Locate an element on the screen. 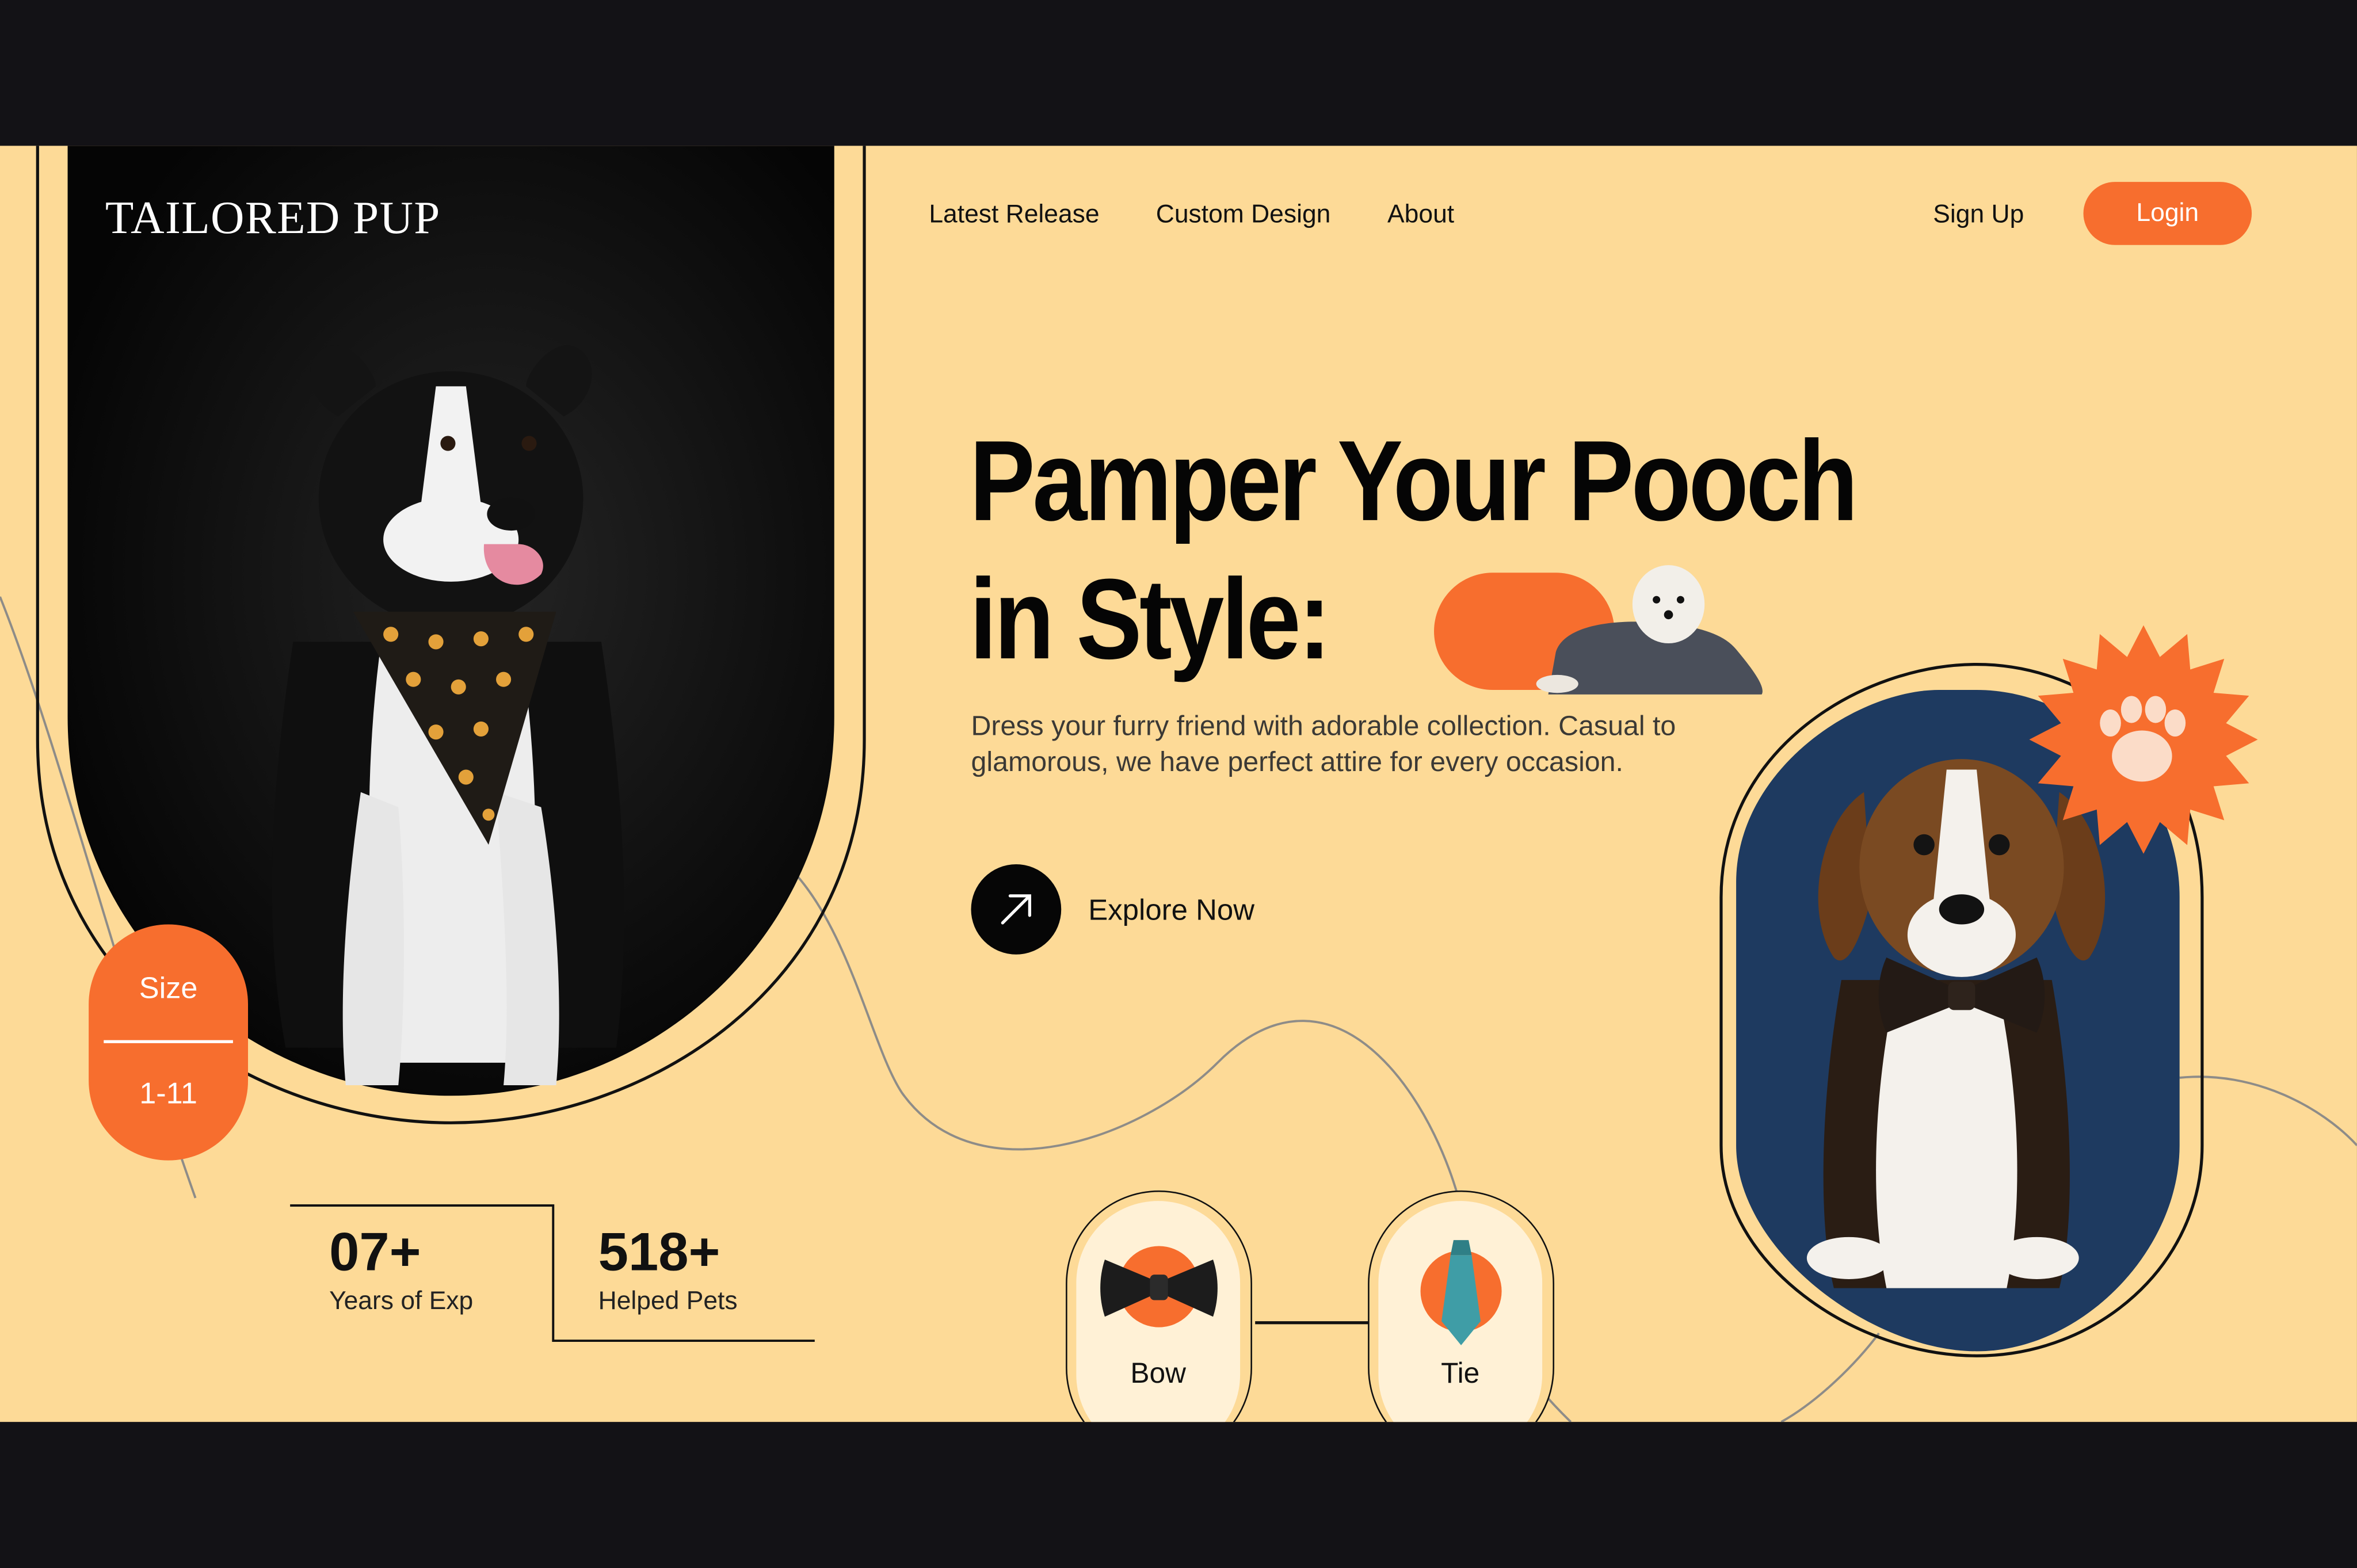 The image size is (2357, 1568). size-value: 1-11 is located at coordinates (168, 1094).